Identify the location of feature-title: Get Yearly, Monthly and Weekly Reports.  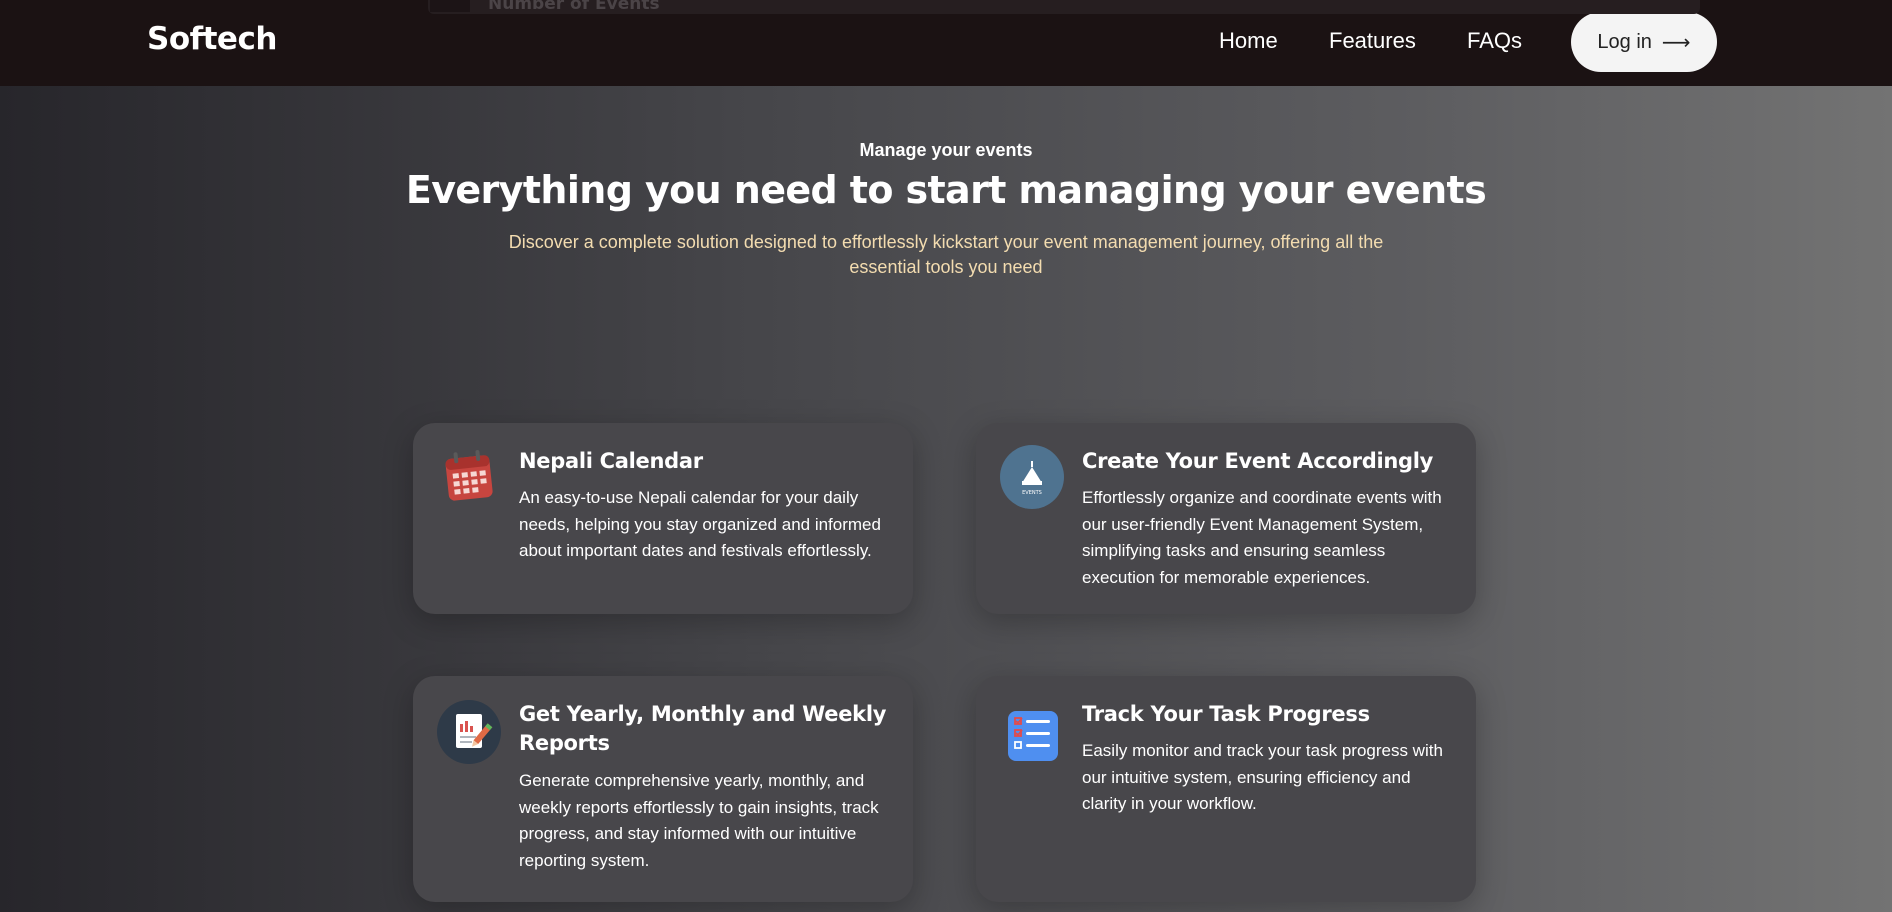
(703, 728).